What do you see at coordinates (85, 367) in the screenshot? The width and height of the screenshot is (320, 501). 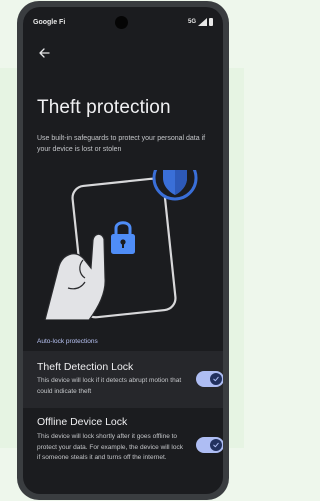 I see `setting-title: Theft Detection Lock` at bounding box center [85, 367].